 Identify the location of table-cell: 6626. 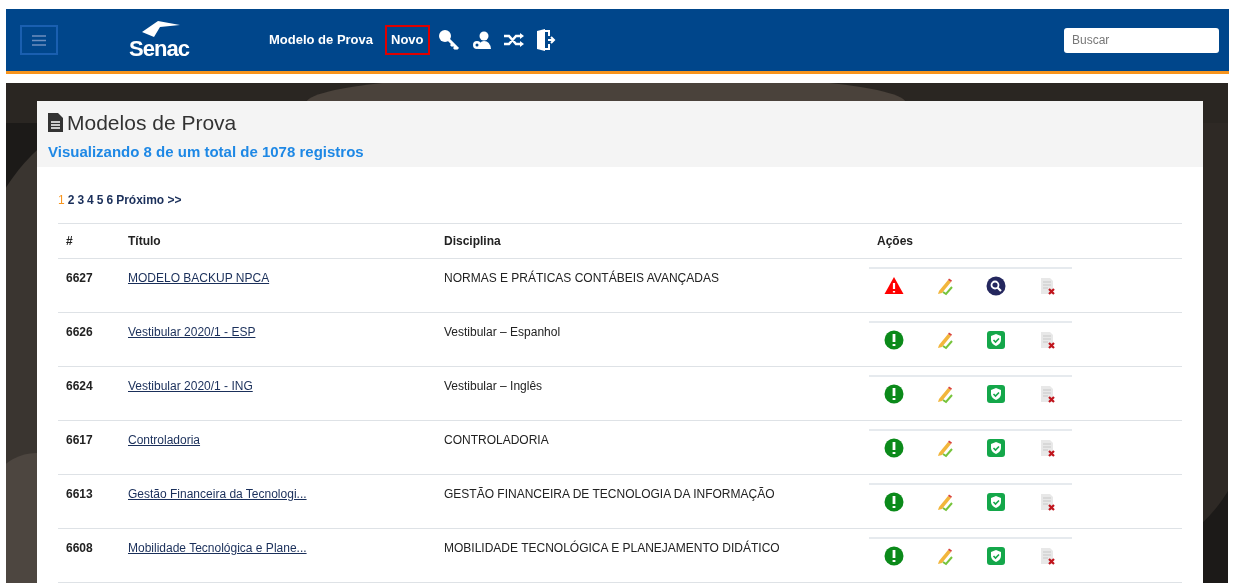
(79, 332).